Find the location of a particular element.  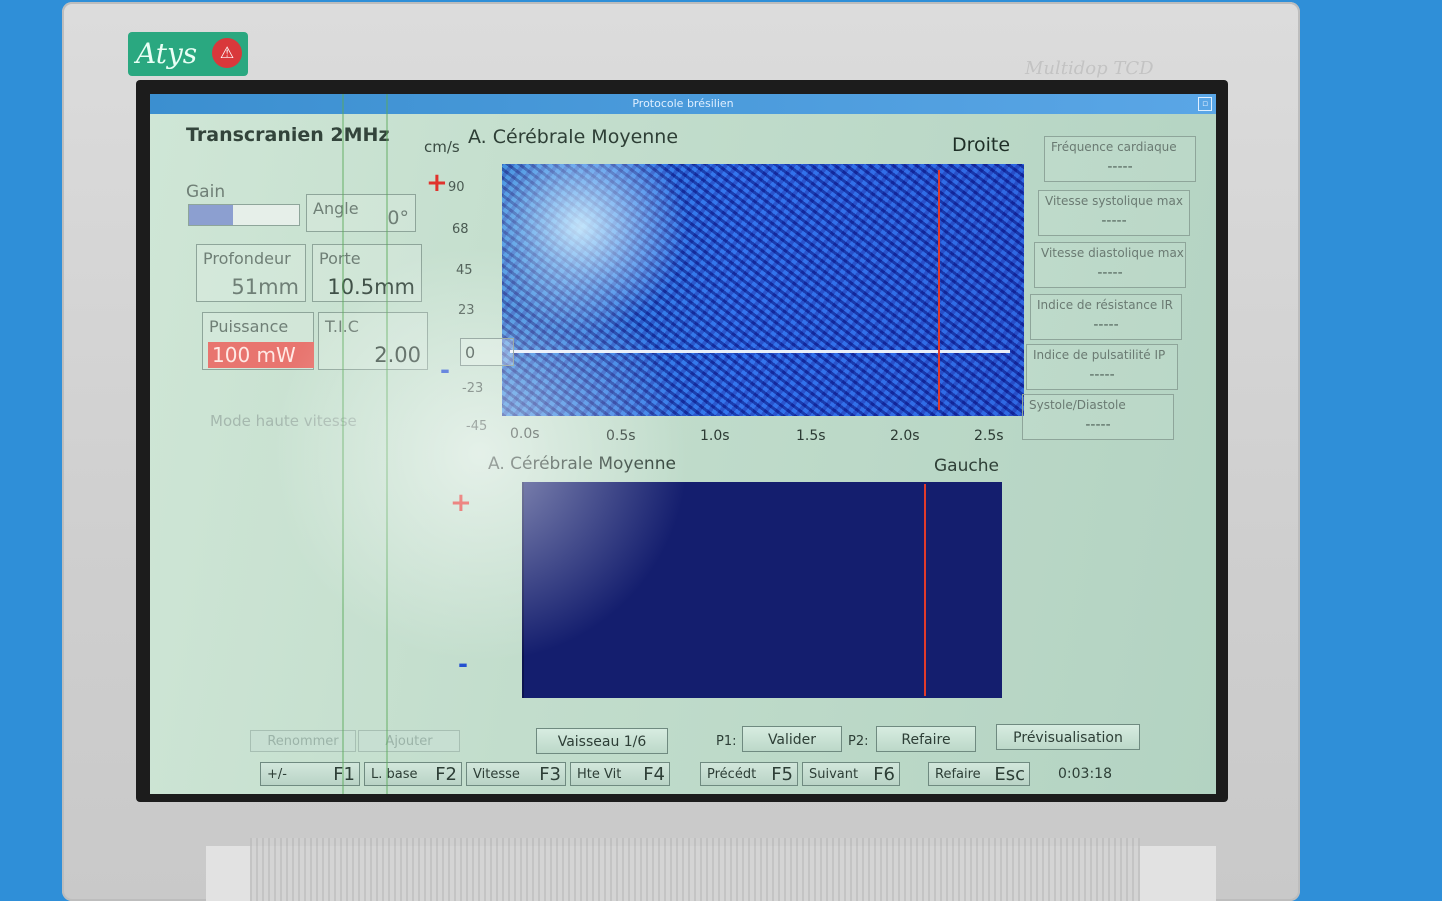

profondeur-field: Profondeur 51mm is located at coordinates (251, 273).